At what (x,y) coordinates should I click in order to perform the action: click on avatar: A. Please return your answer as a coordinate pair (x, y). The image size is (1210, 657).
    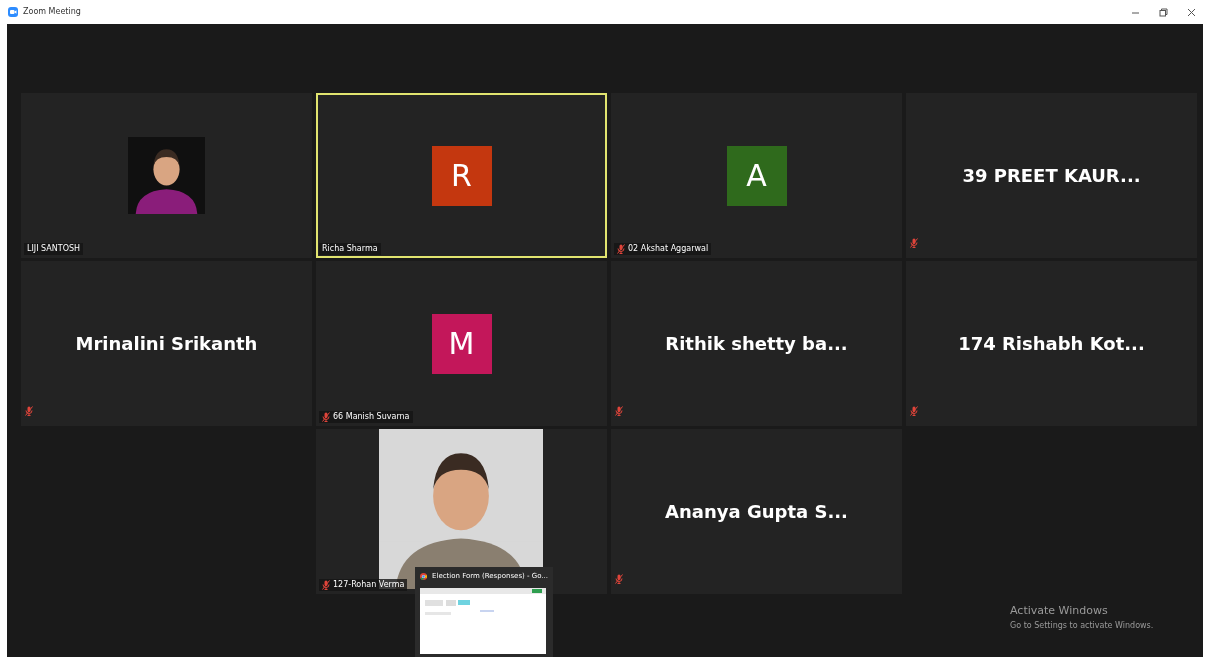
    Looking at the image, I should click on (756, 175).